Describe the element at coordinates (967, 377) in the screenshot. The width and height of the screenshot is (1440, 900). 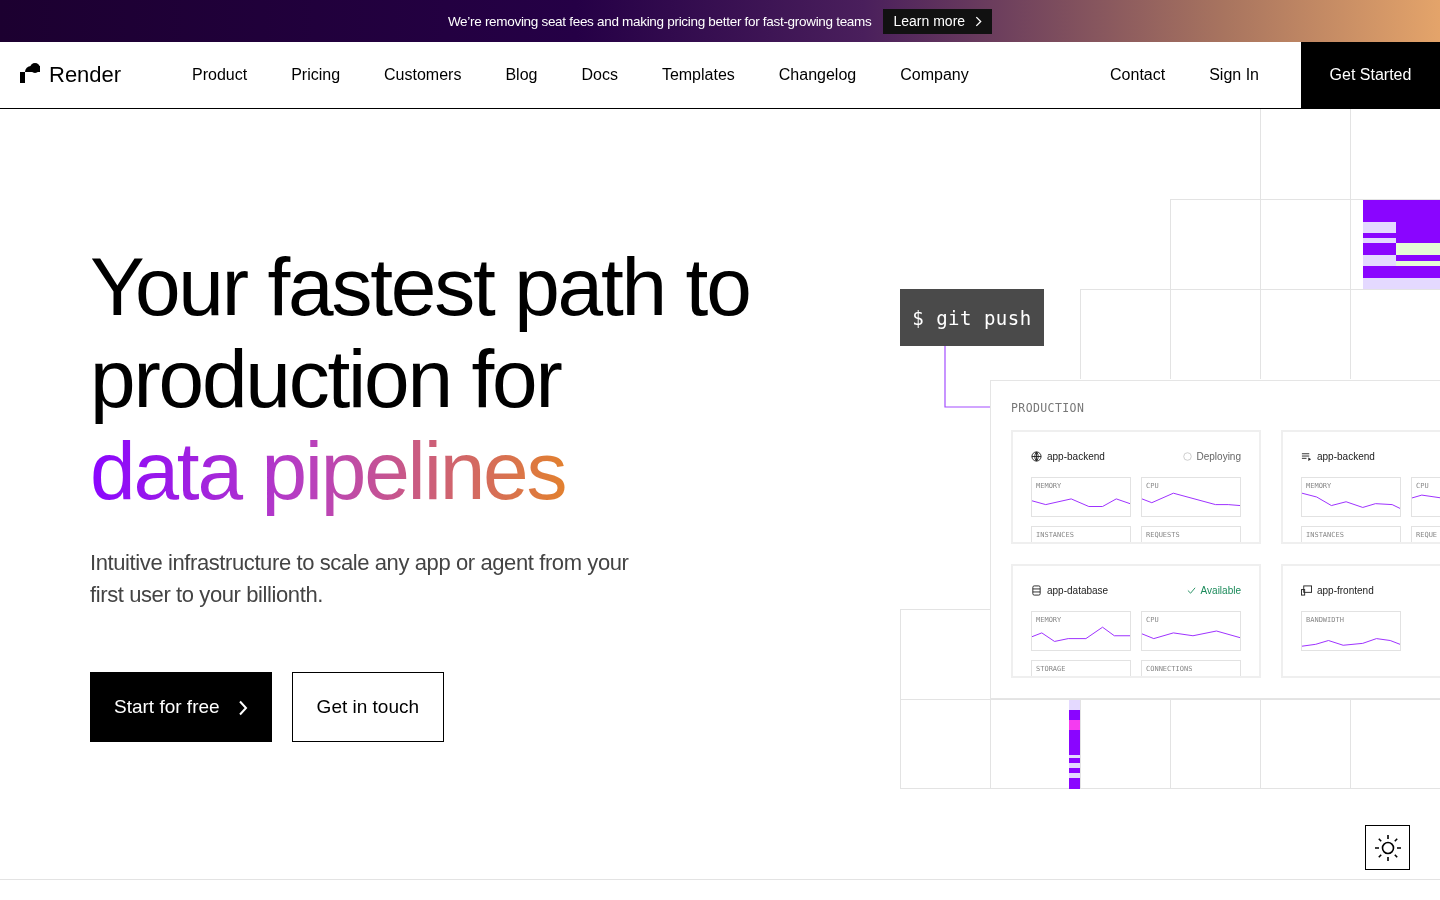
I see `connector-line` at that location.